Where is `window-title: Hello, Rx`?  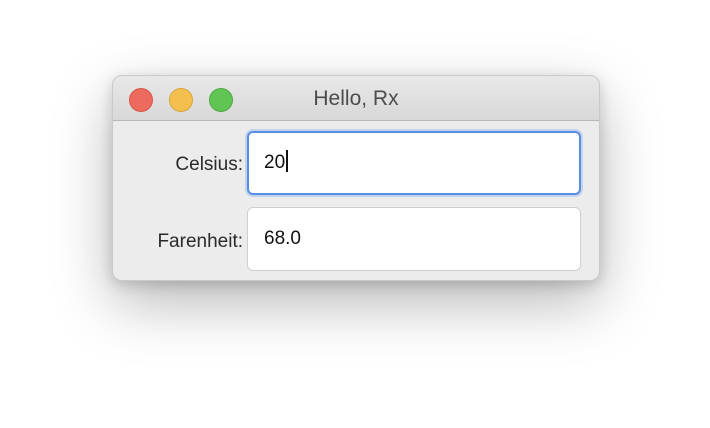
window-title: Hello, Rx is located at coordinates (356, 98).